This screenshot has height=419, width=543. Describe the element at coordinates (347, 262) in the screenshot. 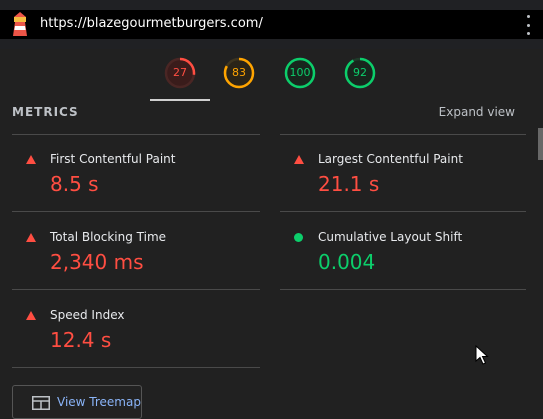

I see `metric-value: 0.004` at that location.